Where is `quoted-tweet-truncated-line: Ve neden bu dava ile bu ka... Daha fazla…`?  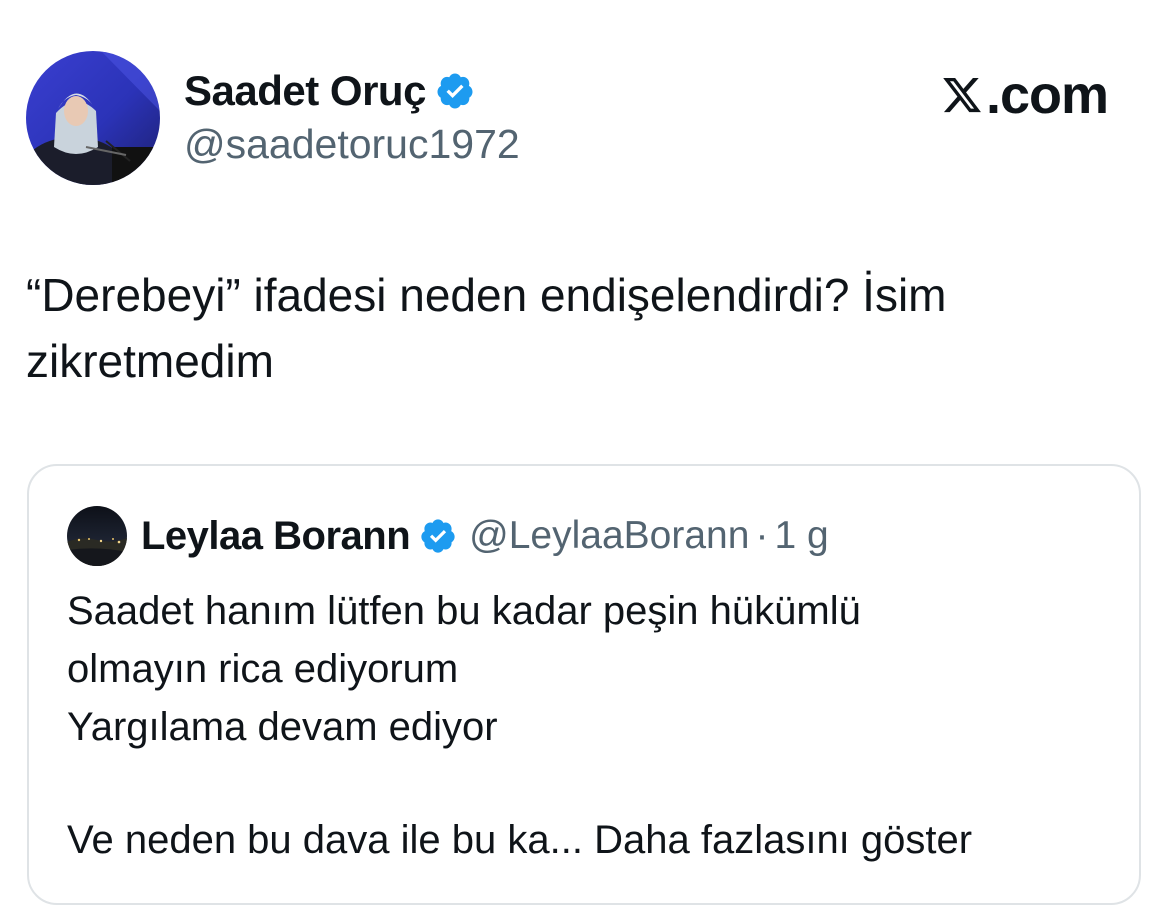 quoted-tweet-truncated-line: Ve neden bu dava ile bu ka... Daha fazla… is located at coordinates (519, 840).